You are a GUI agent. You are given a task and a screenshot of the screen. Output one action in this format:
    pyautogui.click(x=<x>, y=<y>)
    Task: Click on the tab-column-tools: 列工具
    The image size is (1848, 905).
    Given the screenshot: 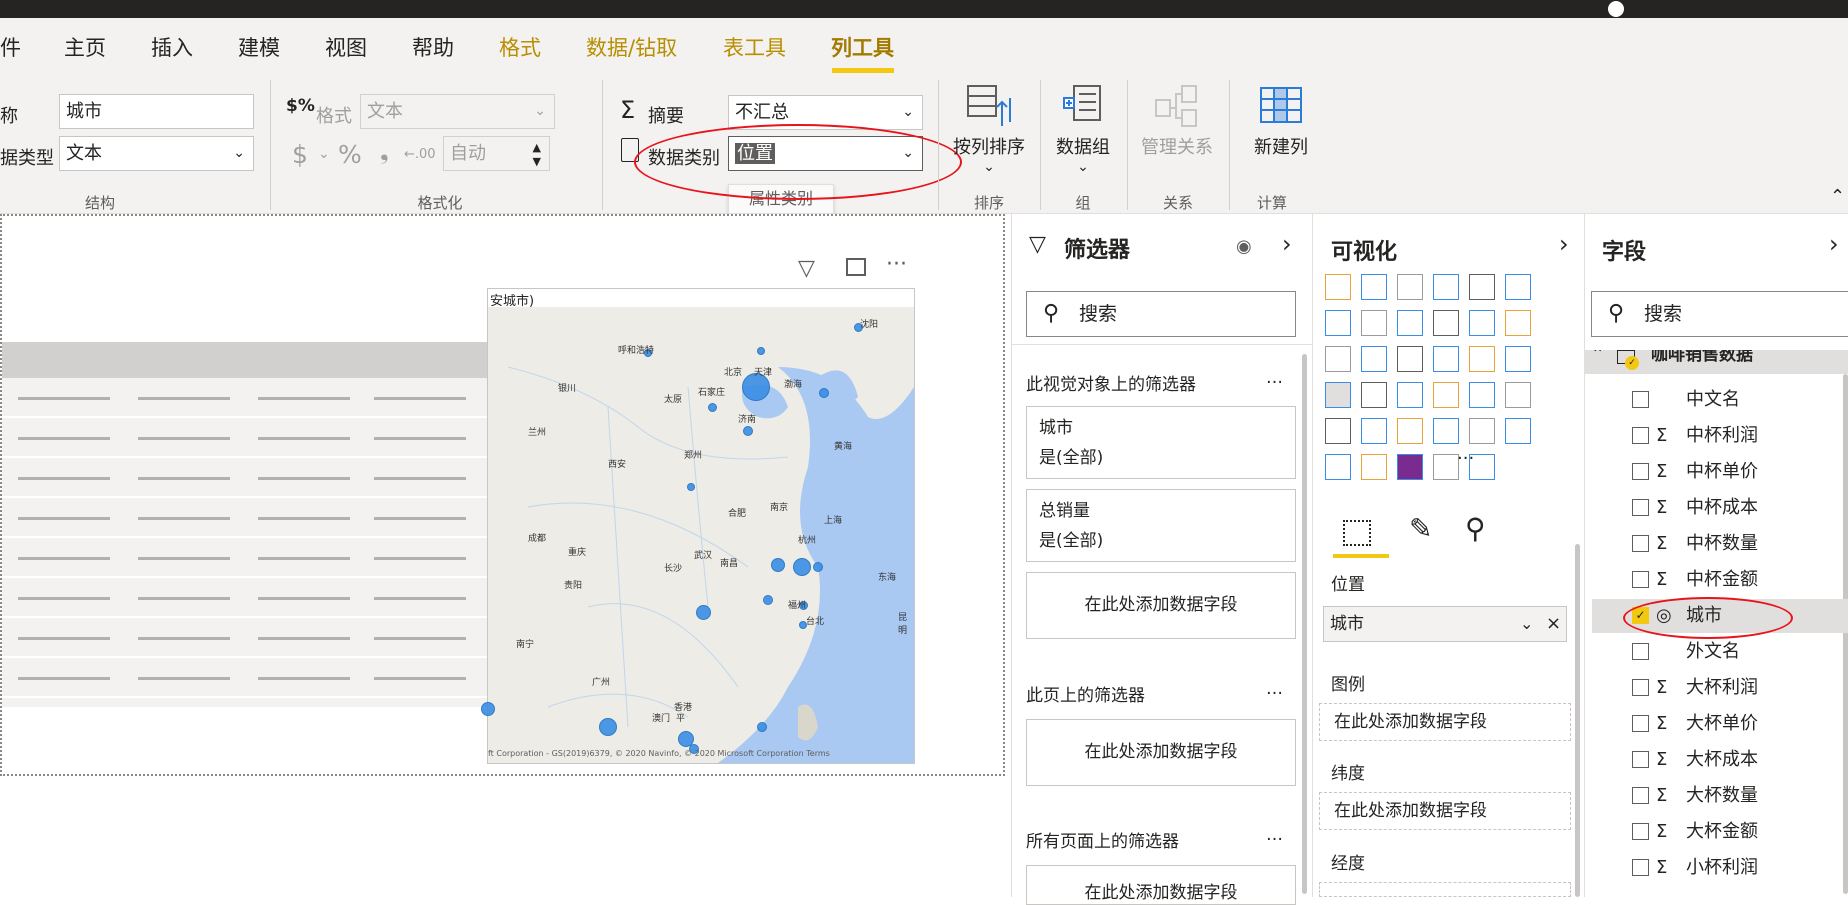 What is the action you would take?
    pyautogui.click(x=862, y=47)
    